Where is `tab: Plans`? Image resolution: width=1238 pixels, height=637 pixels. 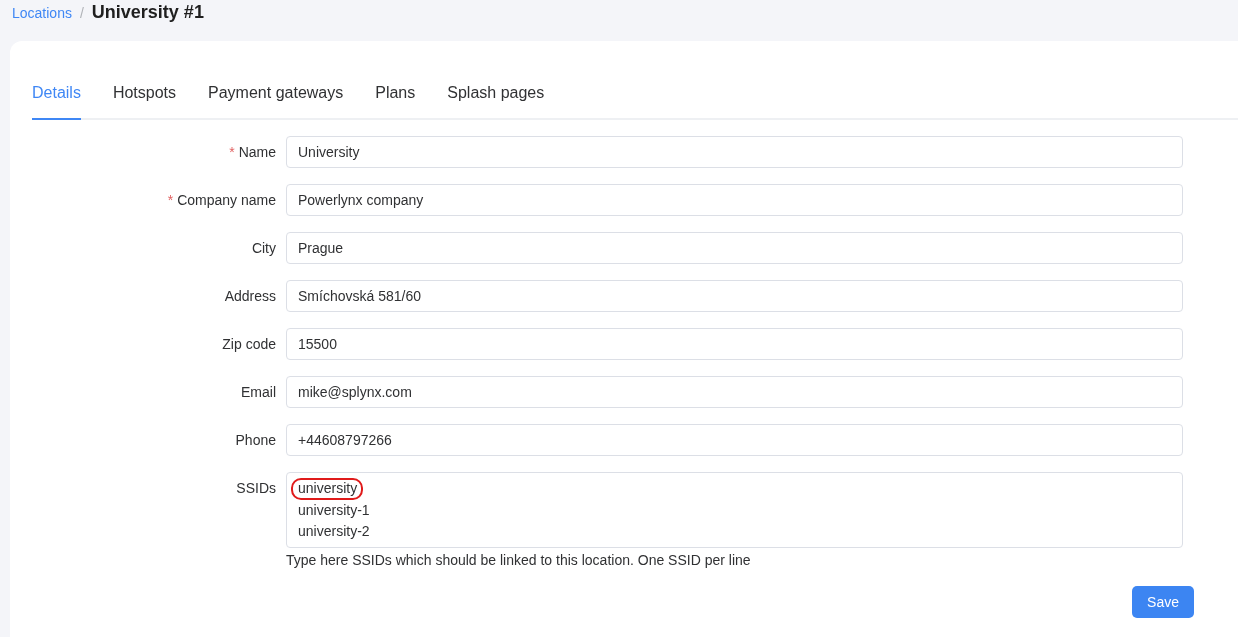
tab: Plans is located at coordinates (395, 99).